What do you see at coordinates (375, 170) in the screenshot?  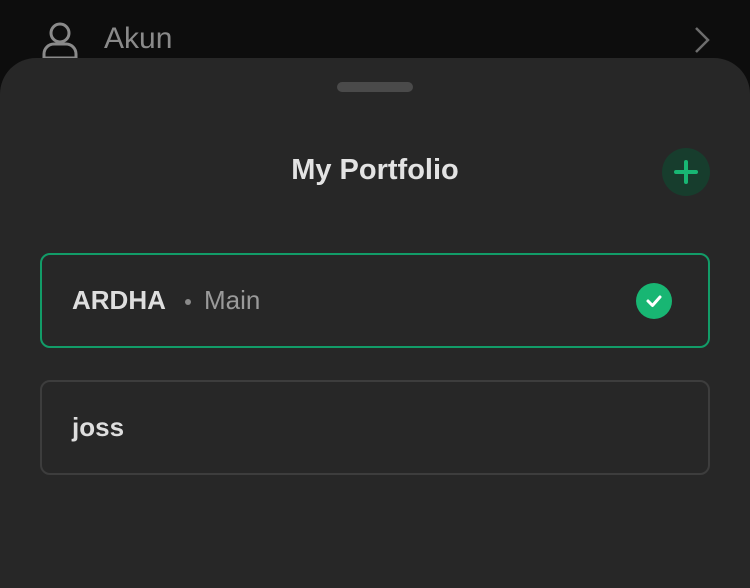 I see `sheet-title: My Portfolio` at bounding box center [375, 170].